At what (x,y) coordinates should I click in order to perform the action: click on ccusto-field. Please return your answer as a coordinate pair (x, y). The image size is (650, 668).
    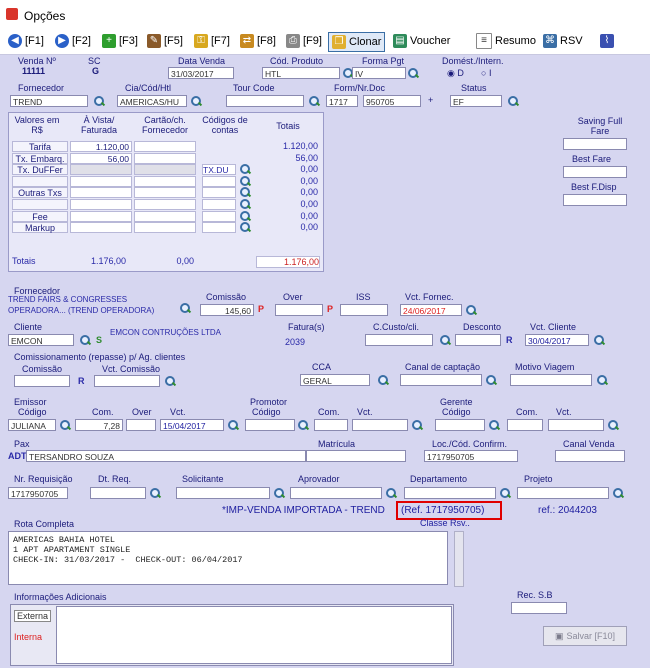
    Looking at the image, I should click on (399, 340).